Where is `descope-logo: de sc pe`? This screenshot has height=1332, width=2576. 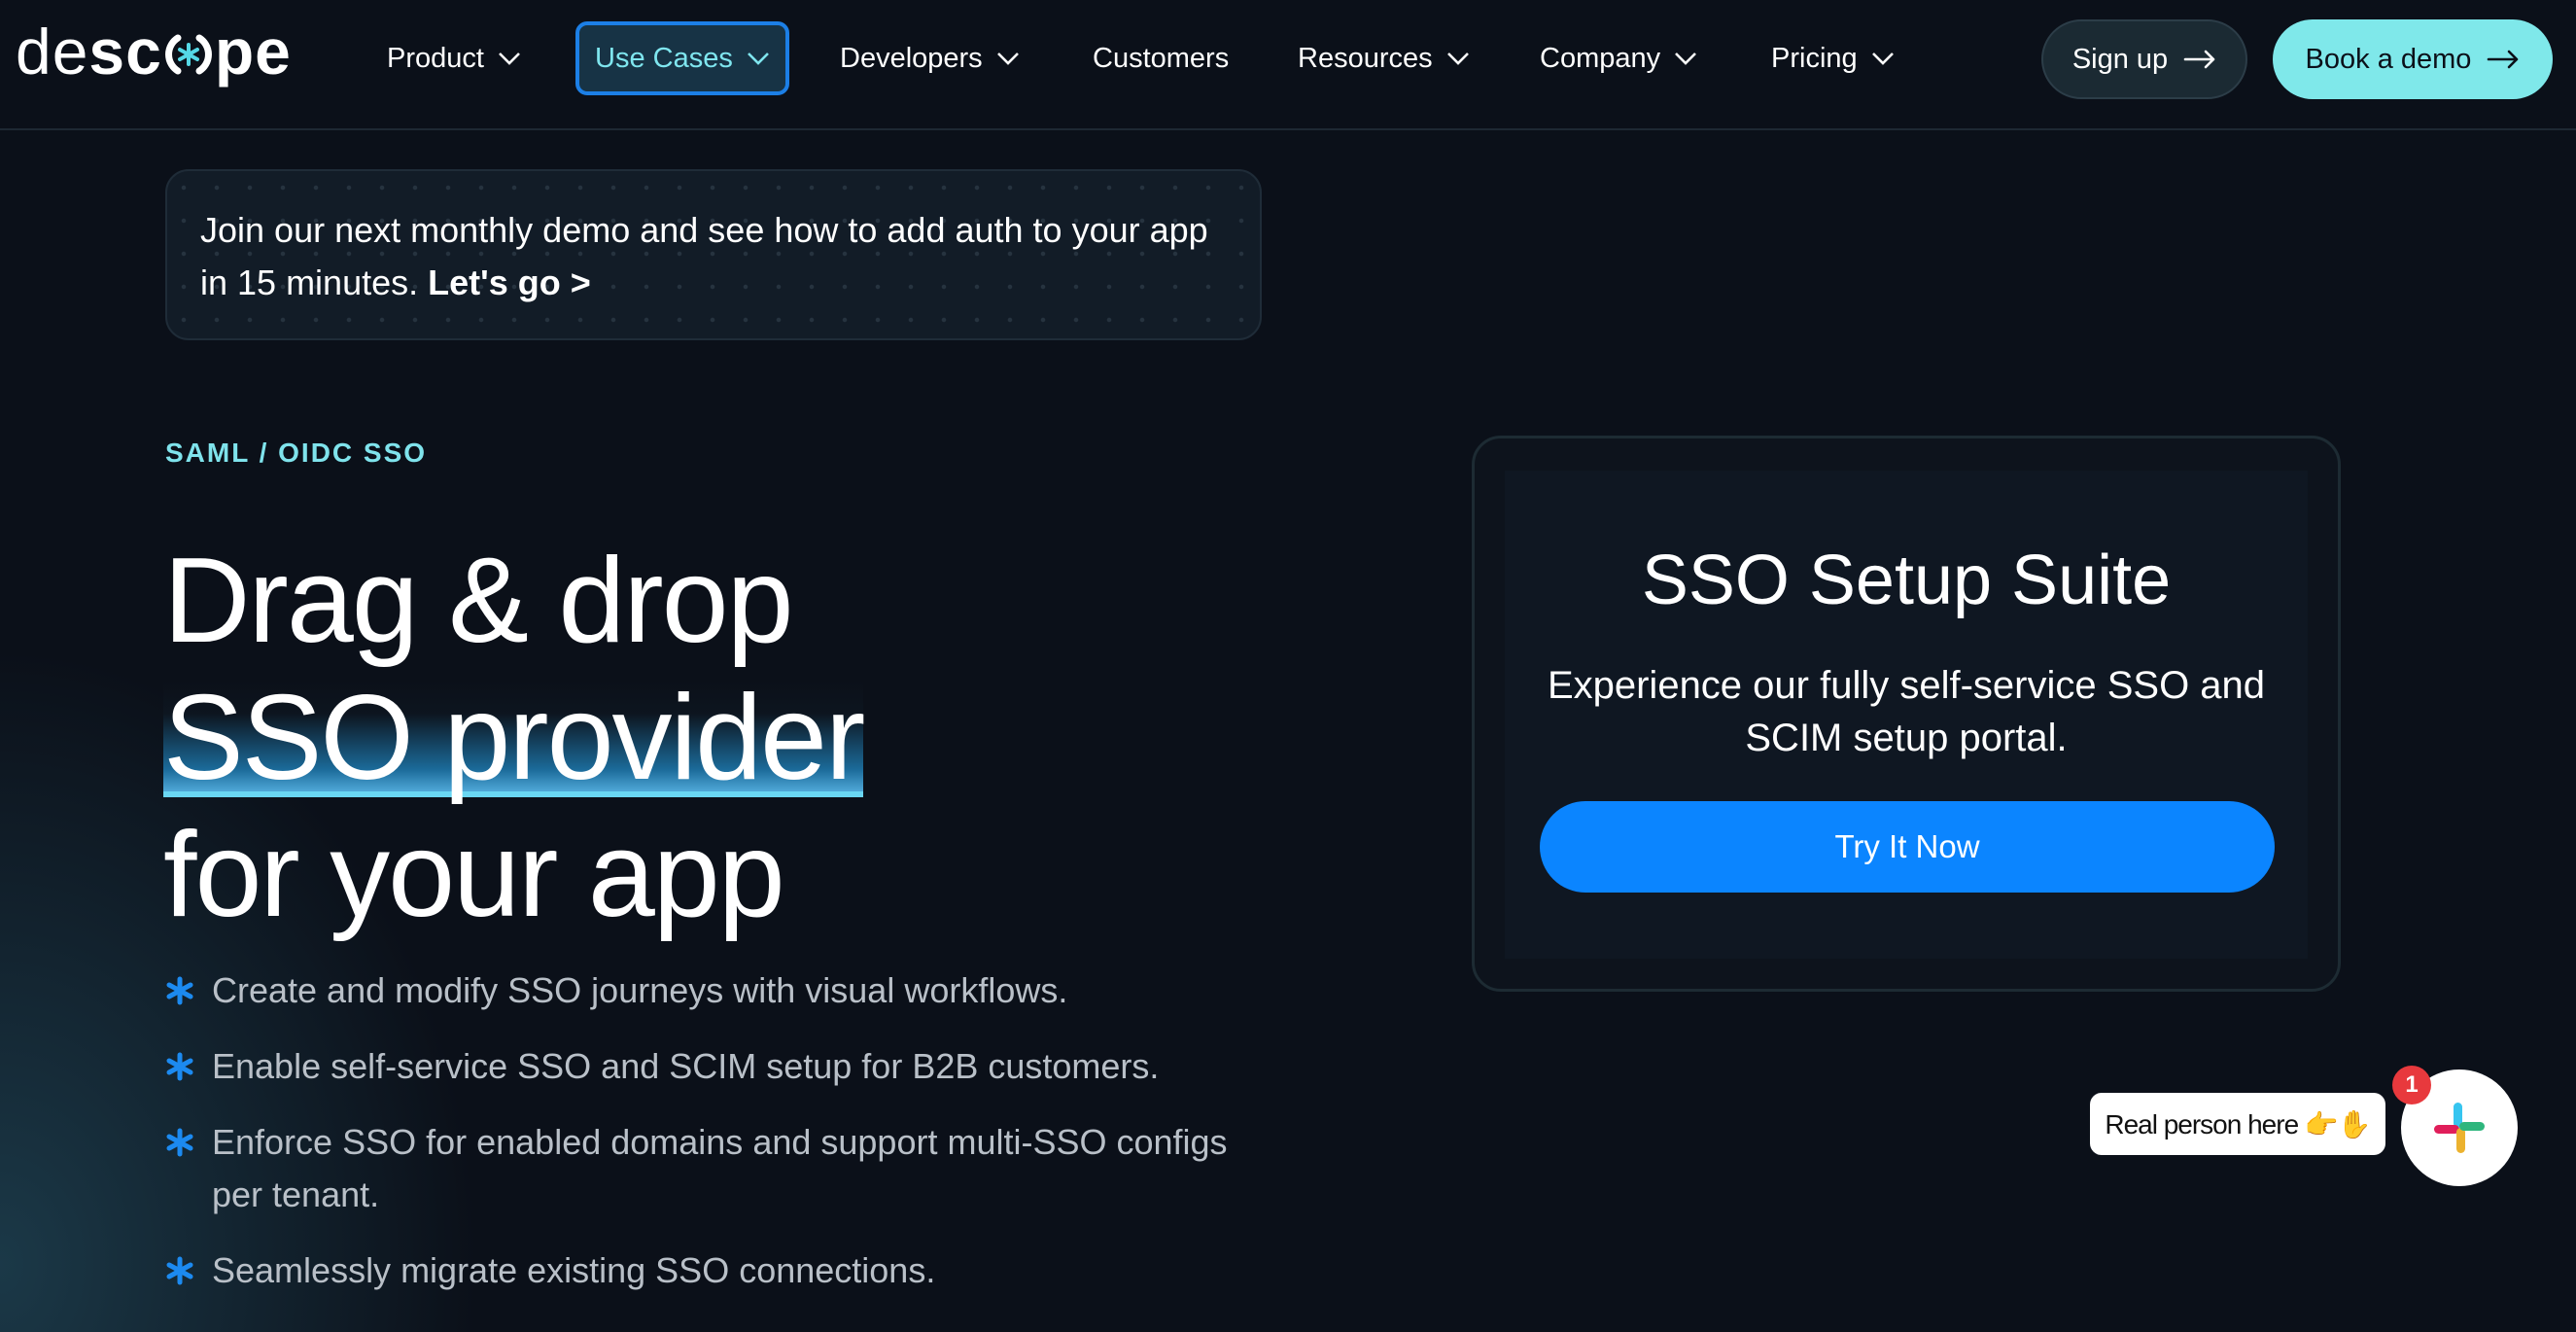
descope-logo: de sc pe is located at coordinates (154, 52).